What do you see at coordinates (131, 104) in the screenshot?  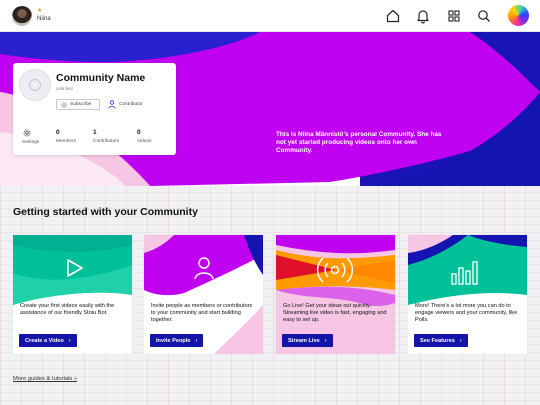 I see `contributor-label: Contributor` at bounding box center [131, 104].